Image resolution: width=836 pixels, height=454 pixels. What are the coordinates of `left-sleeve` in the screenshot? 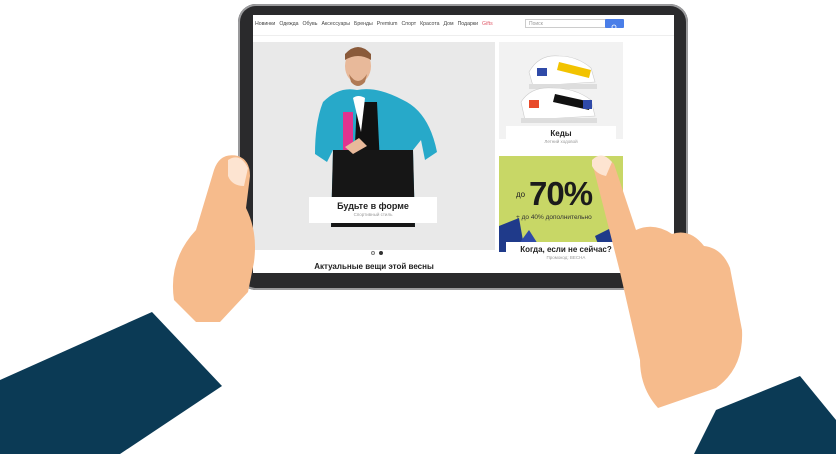 It's located at (111, 383).